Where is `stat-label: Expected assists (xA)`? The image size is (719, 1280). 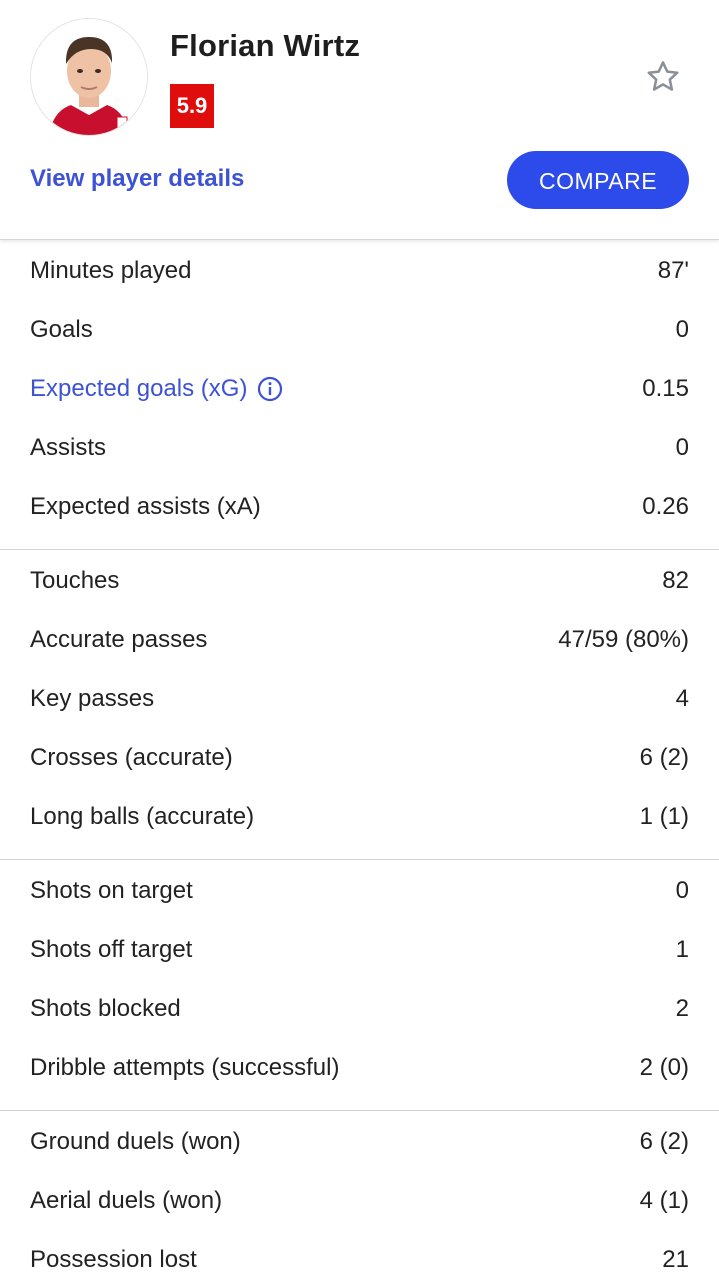 stat-label: Expected assists (xA) is located at coordinates (145, 506).